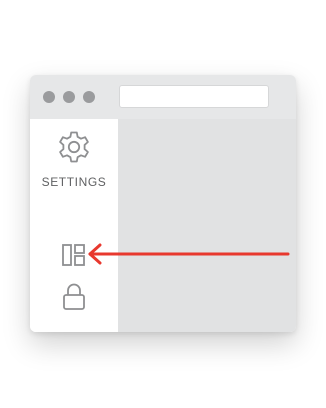 This screenshot has height=408, width=326. I want to click on close-window-button, so click(49, 97).